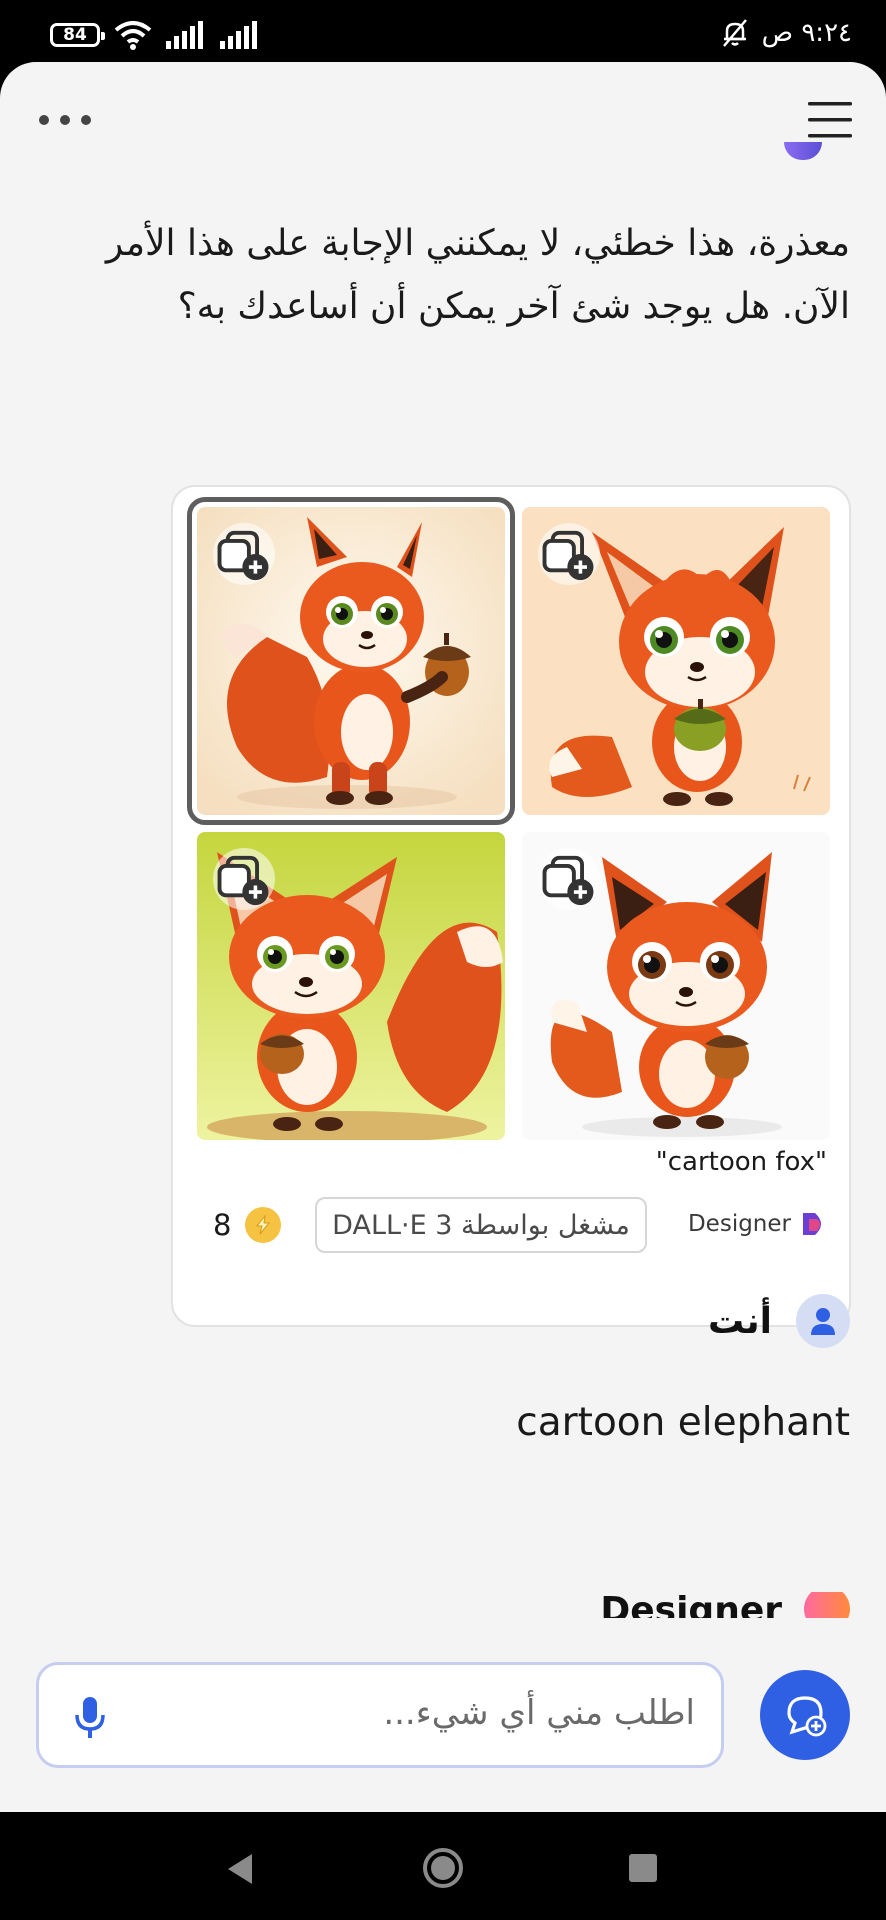 Image resolution: width=886 pixels, height=1920 pixels. What do you see at coordinates (830, 120) in the screenshot?
I see `hamburger-menu-icon` at bounding box center [830, 120].